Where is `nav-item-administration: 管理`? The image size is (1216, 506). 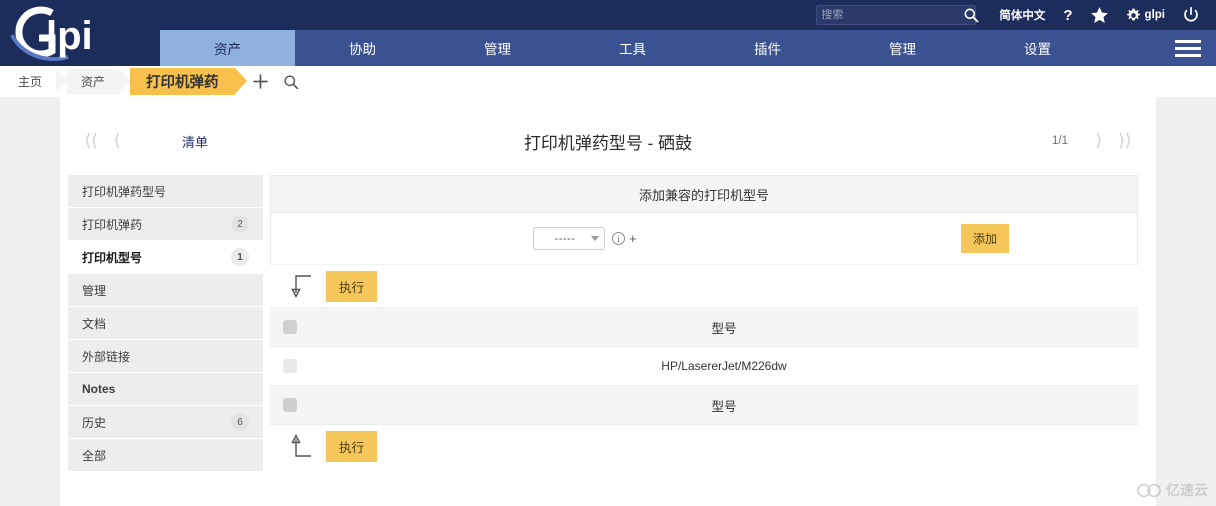 nav-item-administration: 管理 is located at coordinates (902, 48).